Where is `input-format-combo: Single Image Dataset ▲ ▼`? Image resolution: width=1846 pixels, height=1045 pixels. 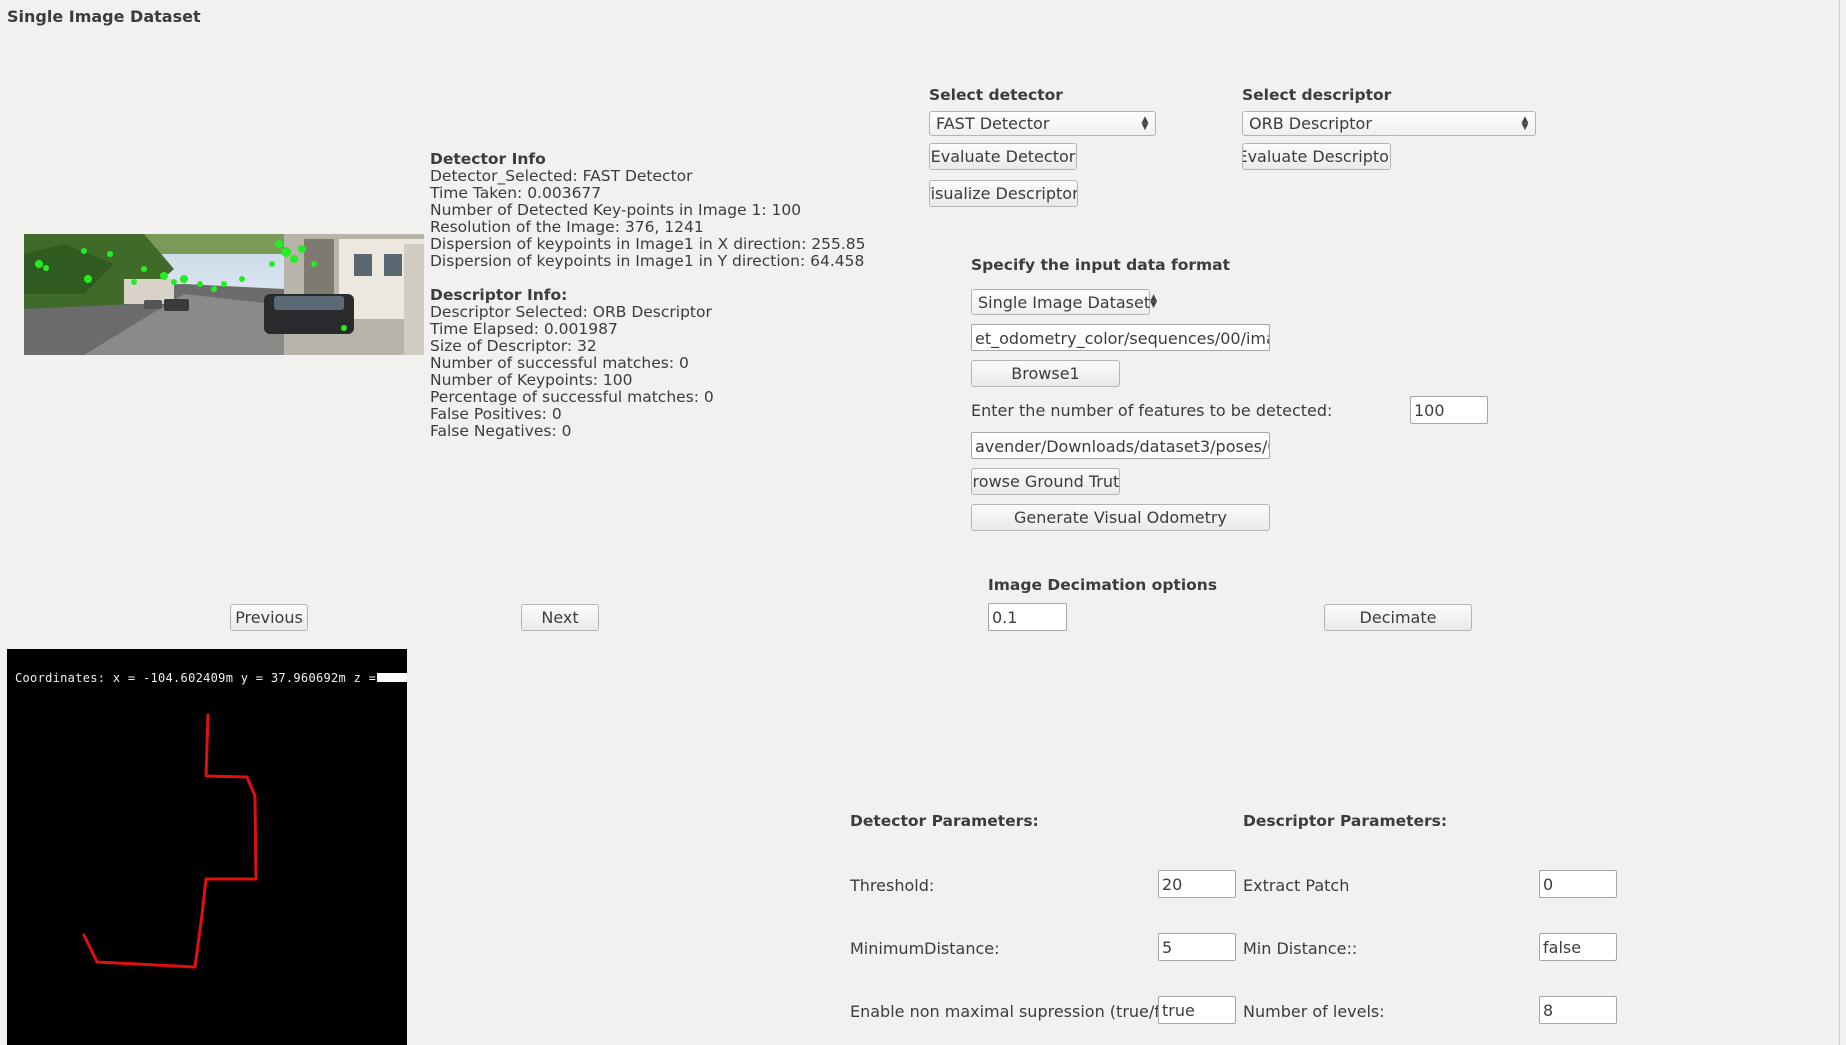 input-format-combo: Single Image Dataset ▲ ▼ is located at coordinates (1064, 302).